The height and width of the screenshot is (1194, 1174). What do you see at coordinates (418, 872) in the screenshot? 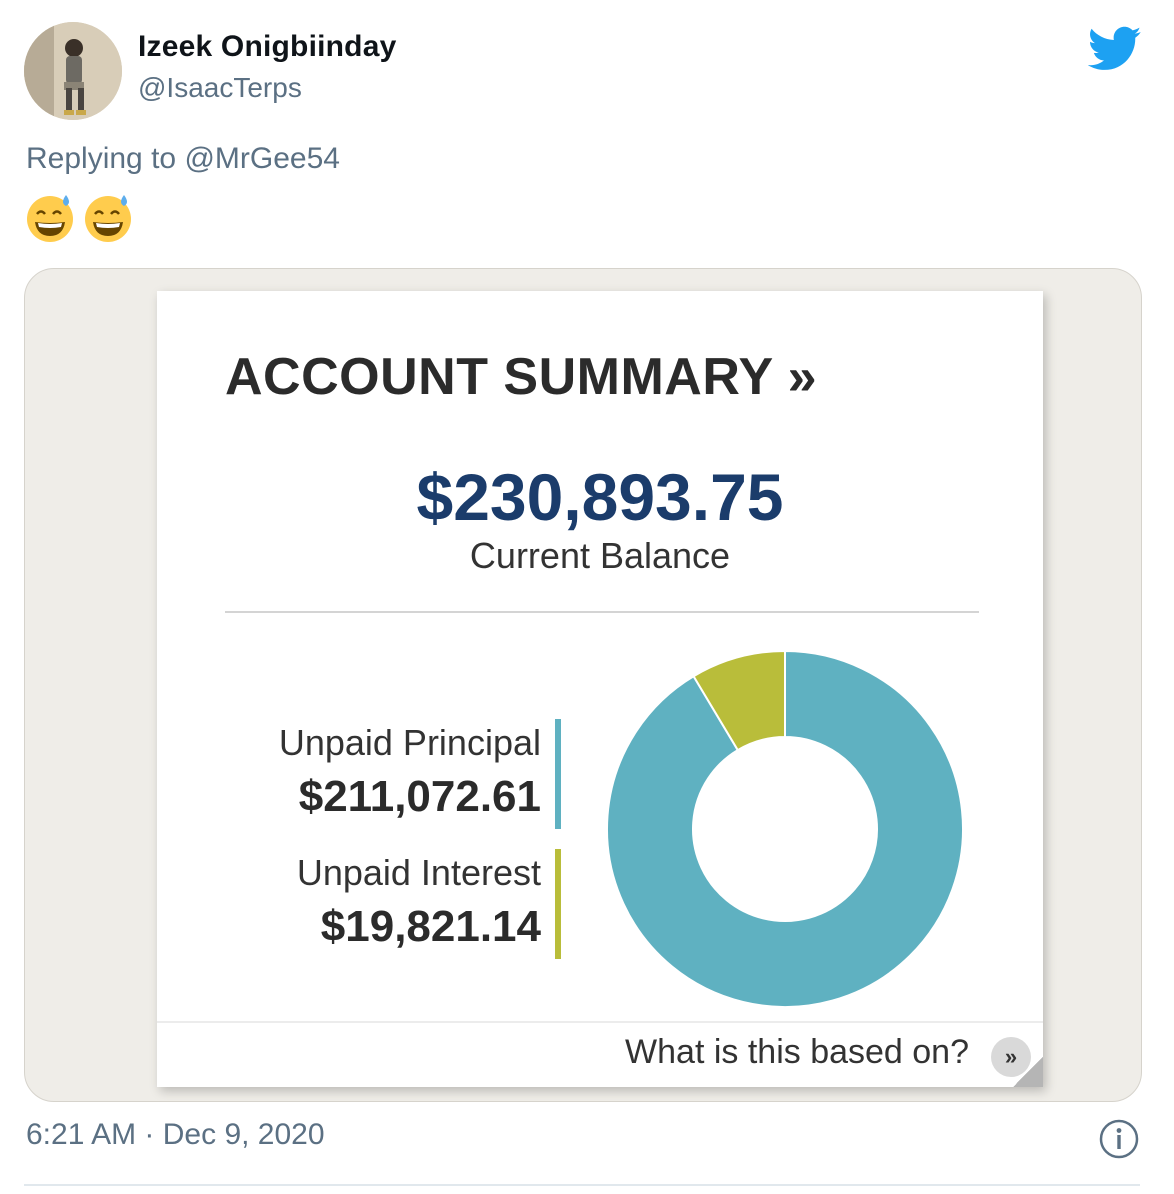
I see `interest-label: Unpaid Interest` at bounding box center [418, 872].